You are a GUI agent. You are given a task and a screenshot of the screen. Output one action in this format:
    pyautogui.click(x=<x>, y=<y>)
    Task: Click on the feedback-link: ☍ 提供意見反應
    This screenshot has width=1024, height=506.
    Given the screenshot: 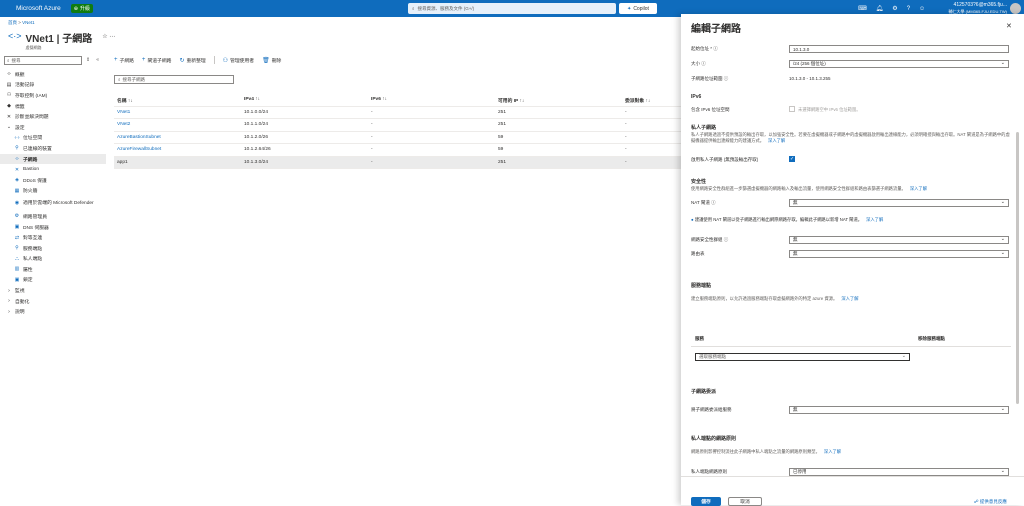 What is the action you would take?
    pyautogui.click(x=990, y=502)
    